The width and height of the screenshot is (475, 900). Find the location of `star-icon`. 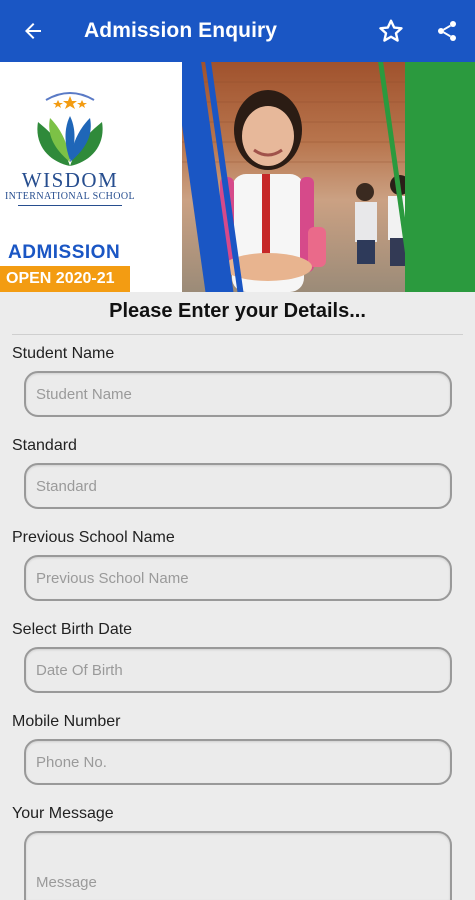

star-icon is located at coordinates (391, 30).